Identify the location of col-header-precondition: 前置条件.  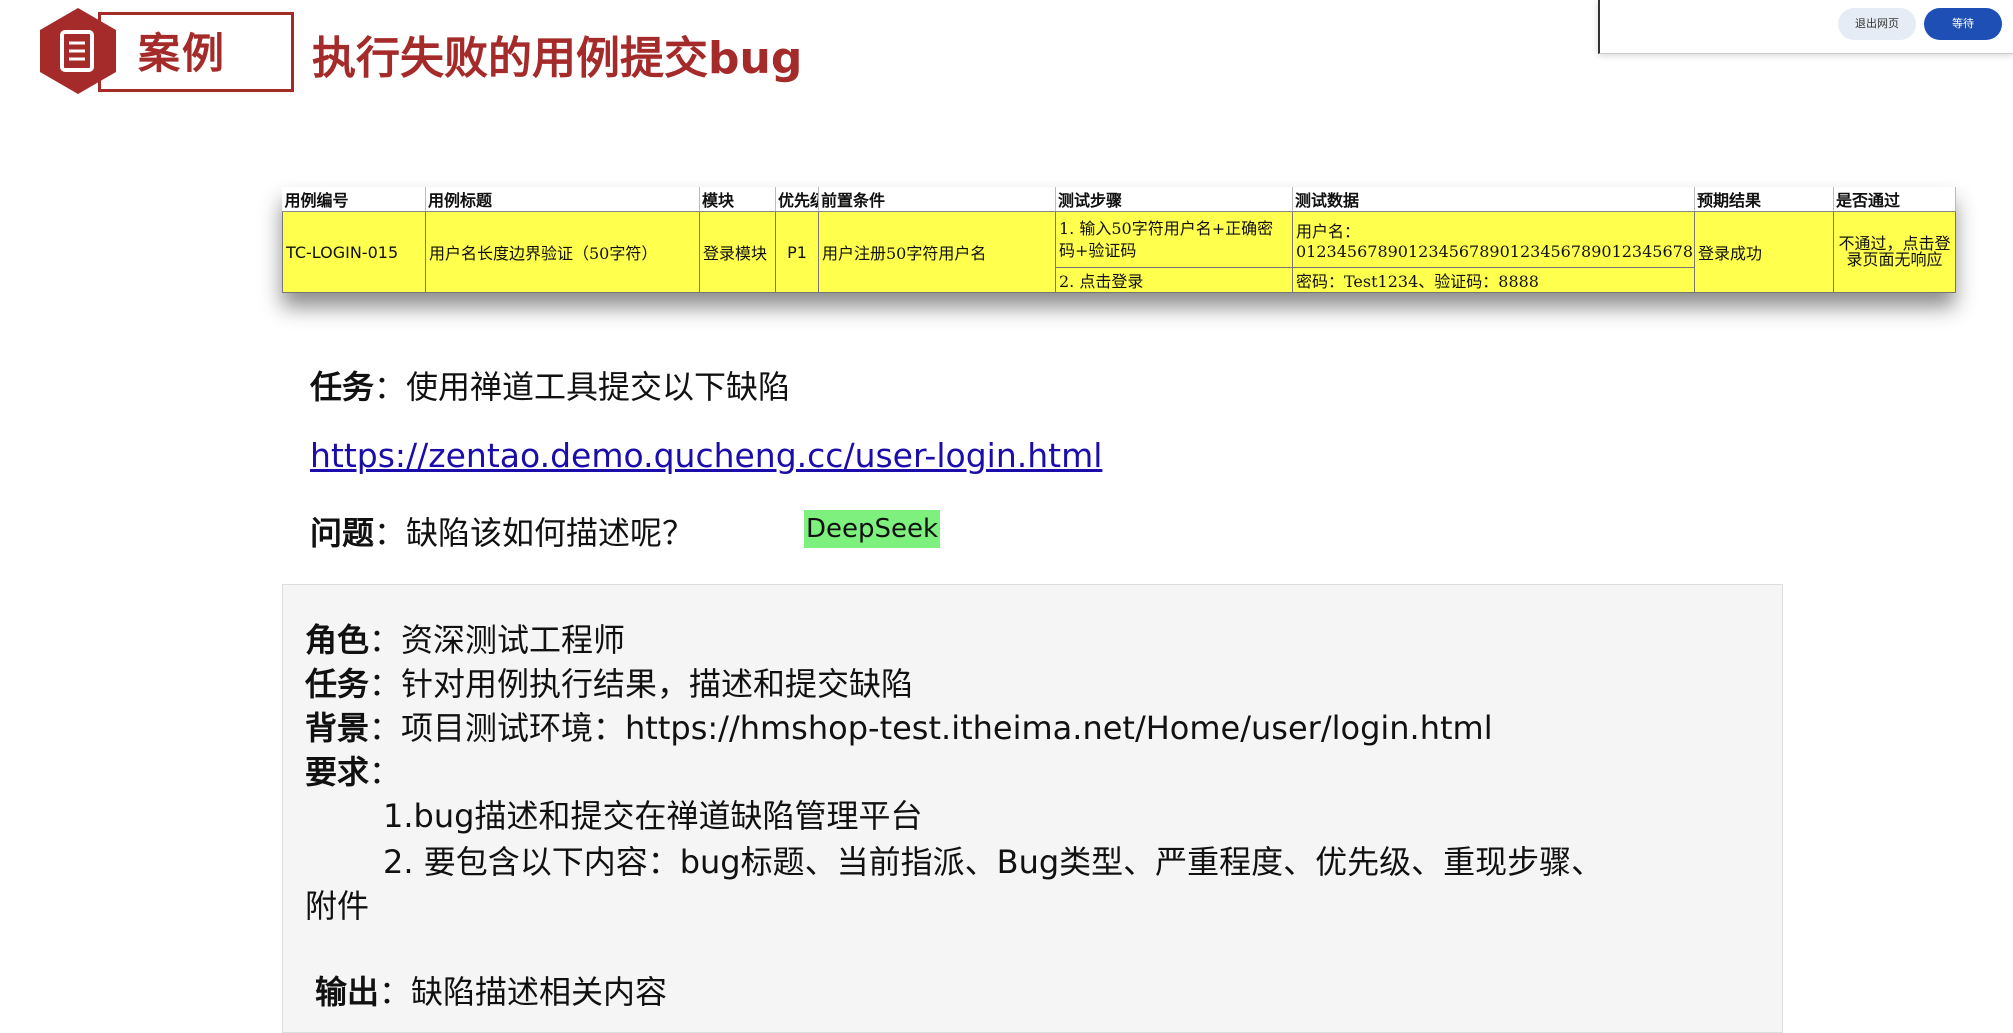
(937, 199).